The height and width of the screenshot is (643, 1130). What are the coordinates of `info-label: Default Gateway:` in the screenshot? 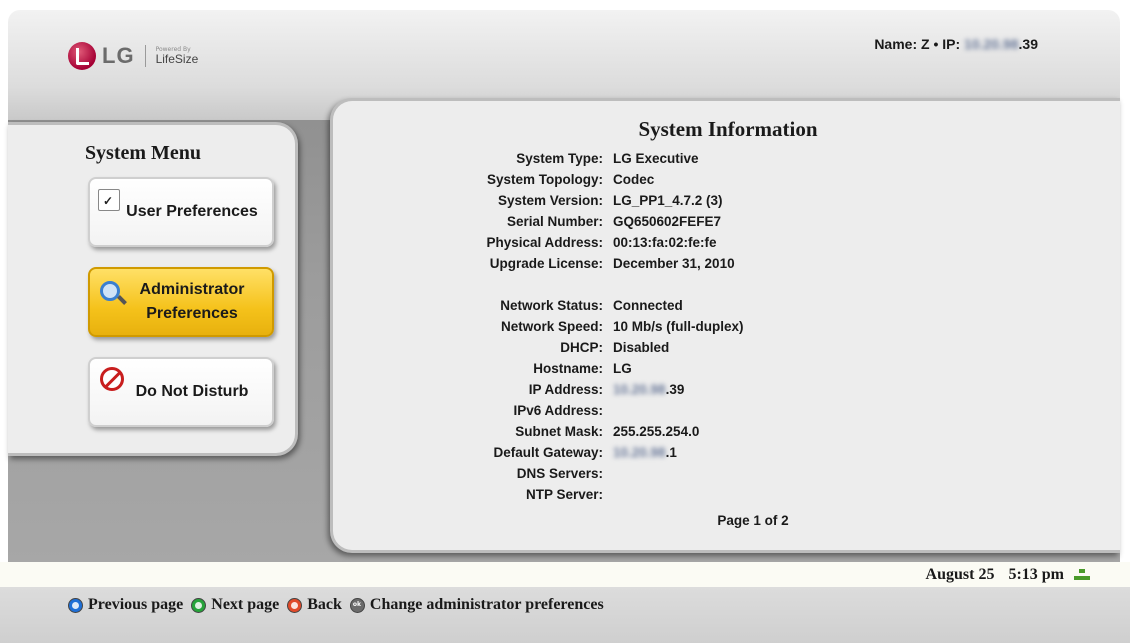 It's located at (548, 452).